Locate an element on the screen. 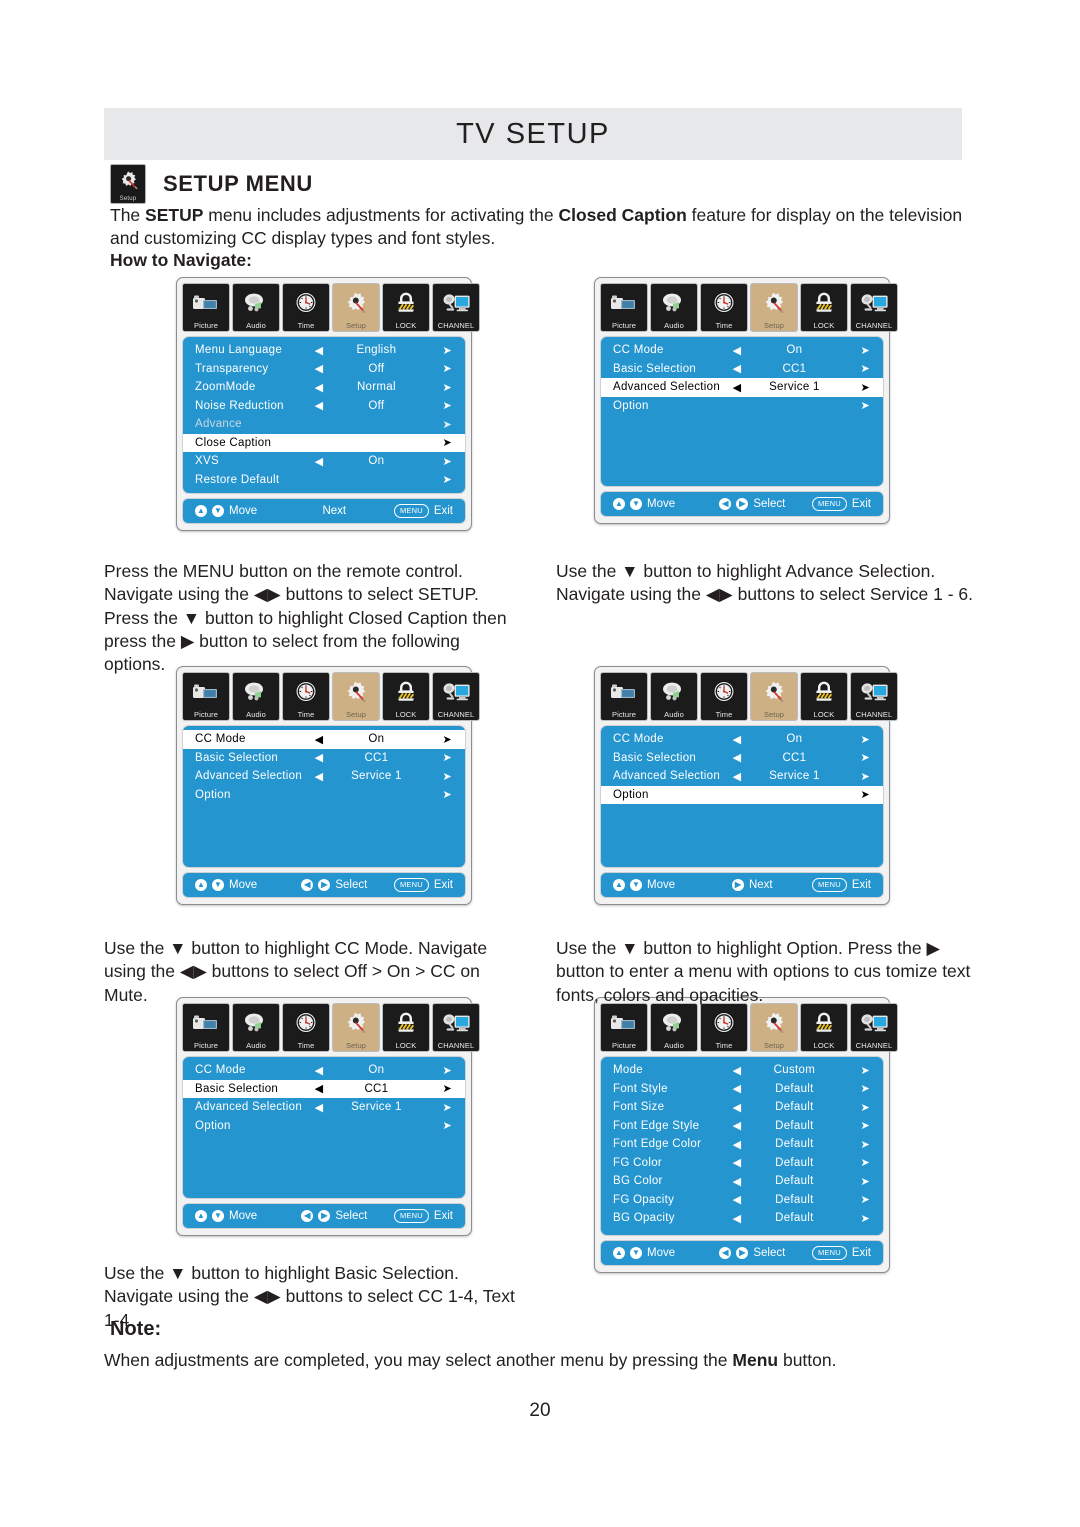  osd-menu-row: Noise Reduction ◀ Off ➤ is located at coordinates (324, 406).